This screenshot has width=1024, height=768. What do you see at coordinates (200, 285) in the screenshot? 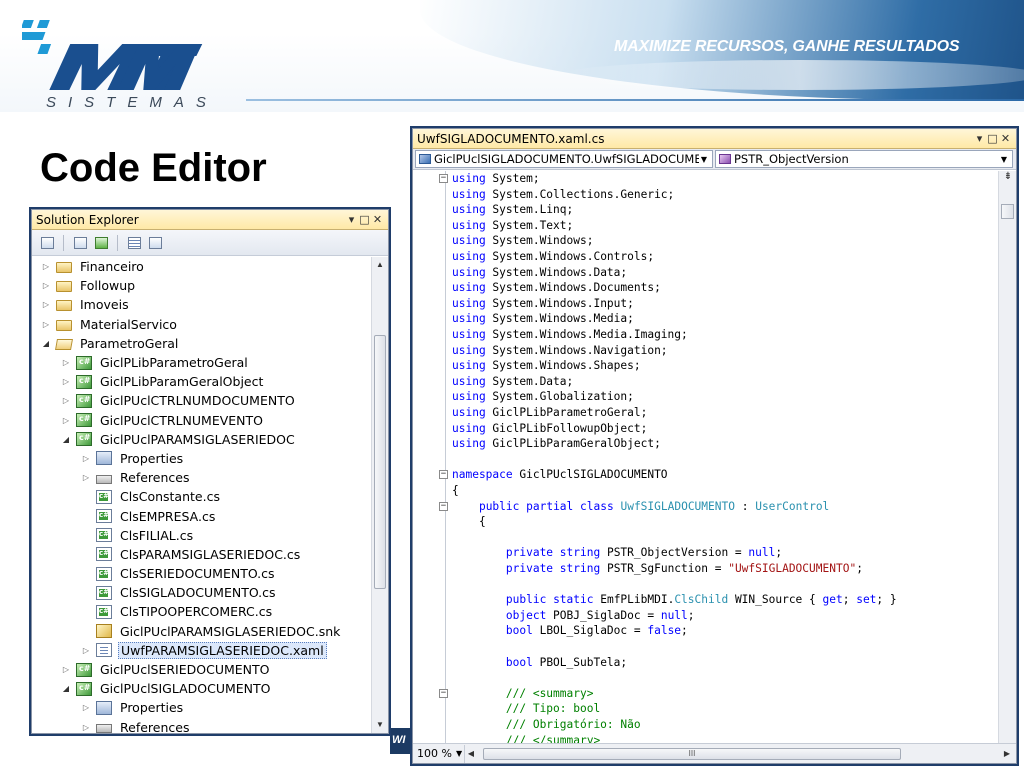
I see `tree-item: ▷ Followup` at bounding box center [200, 285].